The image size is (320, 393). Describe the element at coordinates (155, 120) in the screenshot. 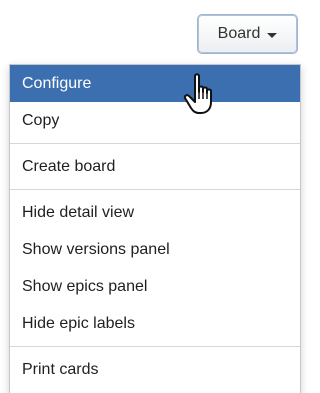

I see `menu-item-copy: Copy` at that location.